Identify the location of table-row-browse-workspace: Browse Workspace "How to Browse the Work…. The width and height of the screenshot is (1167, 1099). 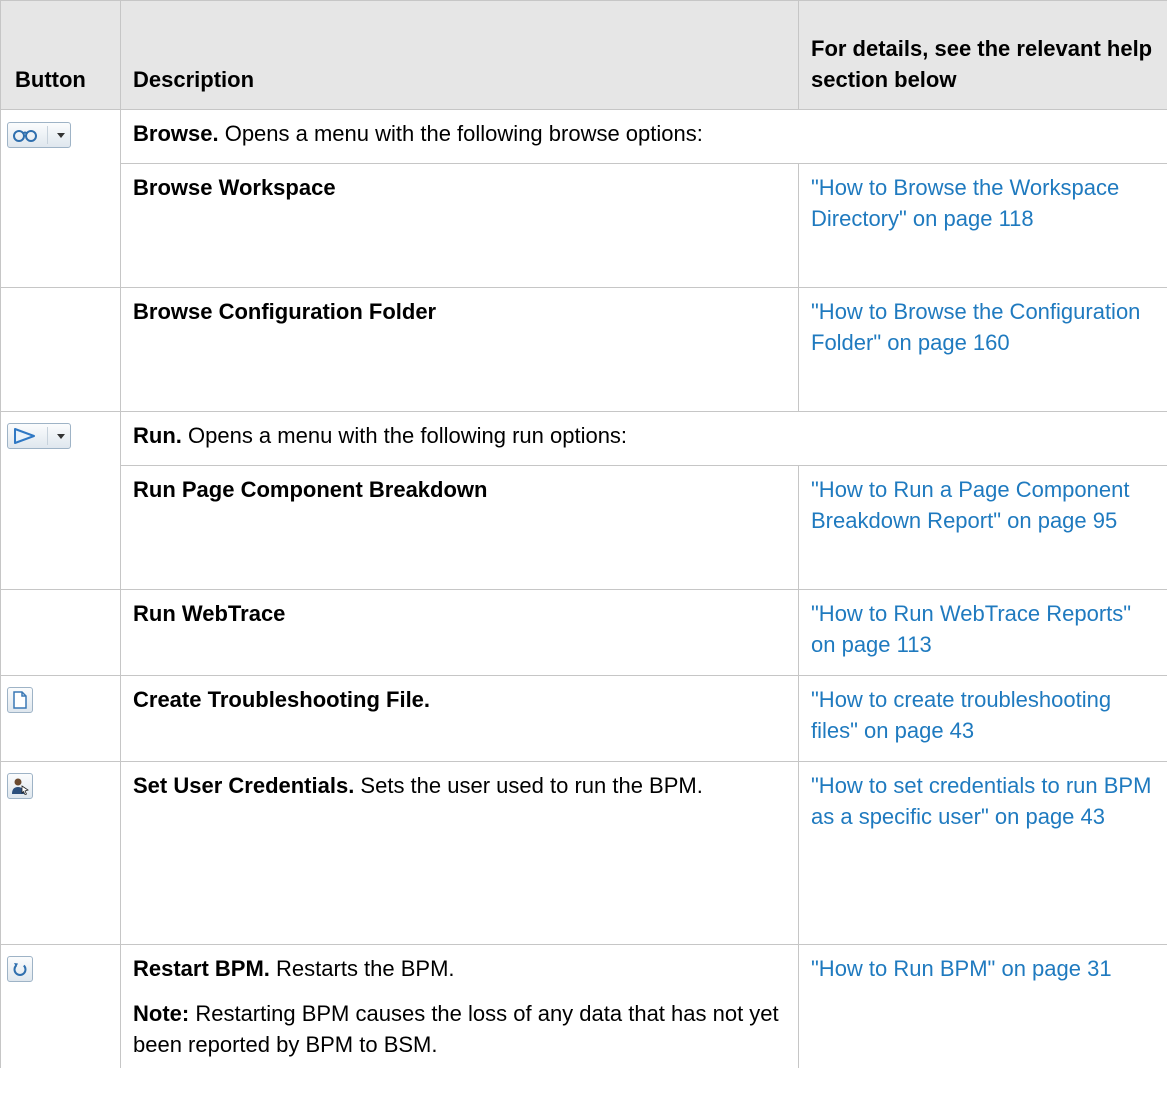
(583, 225).